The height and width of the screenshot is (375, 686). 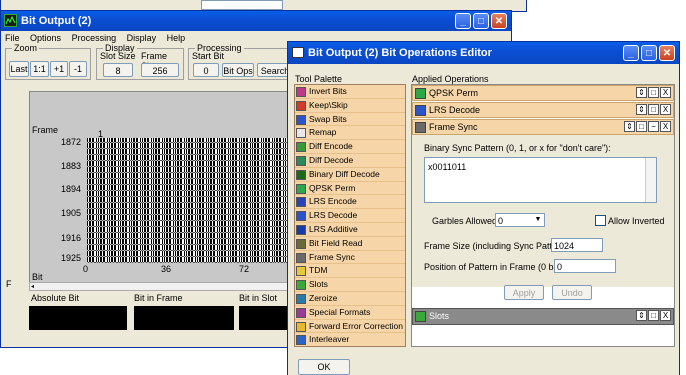 What do you see at coordinates (258, 298) in the screenshot?
I see `bit-in-slot-label: Bit in Slot` at bounding box center [258, 298].